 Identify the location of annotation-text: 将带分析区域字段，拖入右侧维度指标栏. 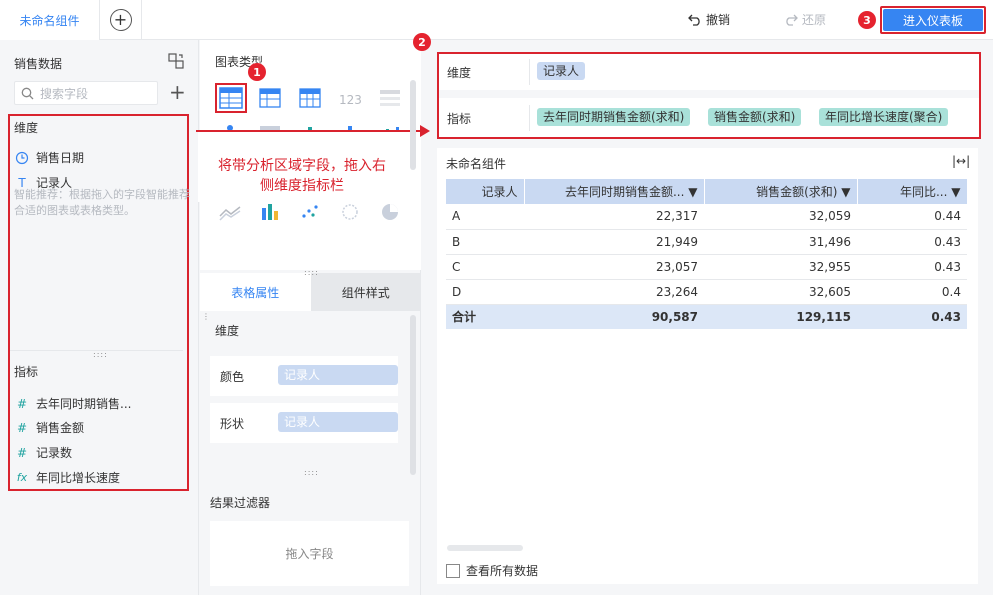
(302, 176).